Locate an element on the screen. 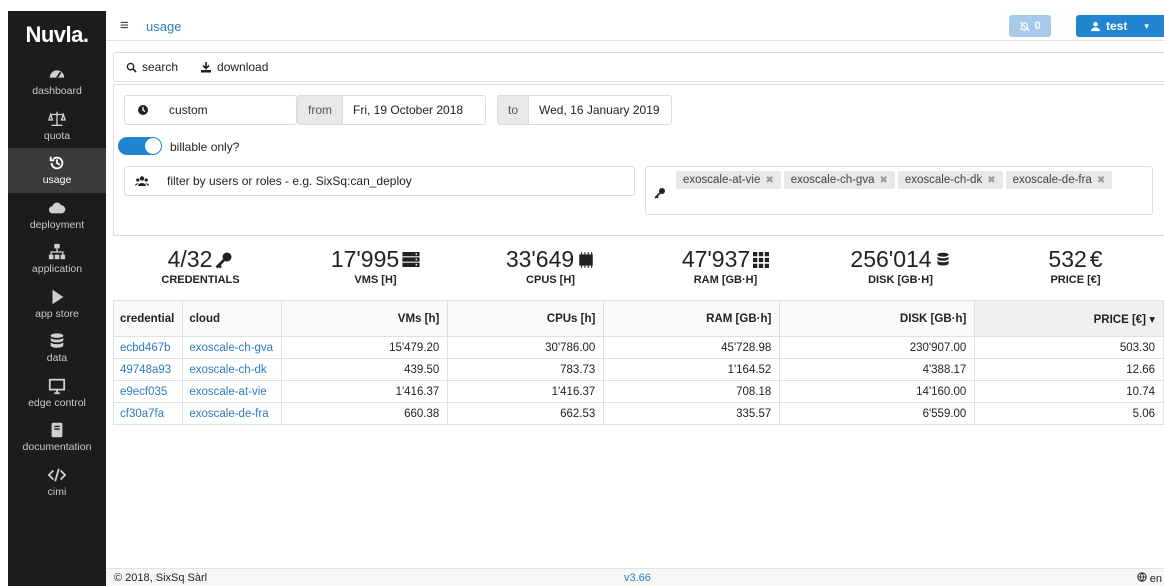 This screenshot has height=586, width=1164. microchip-icon is located at coordinates (586, 259).